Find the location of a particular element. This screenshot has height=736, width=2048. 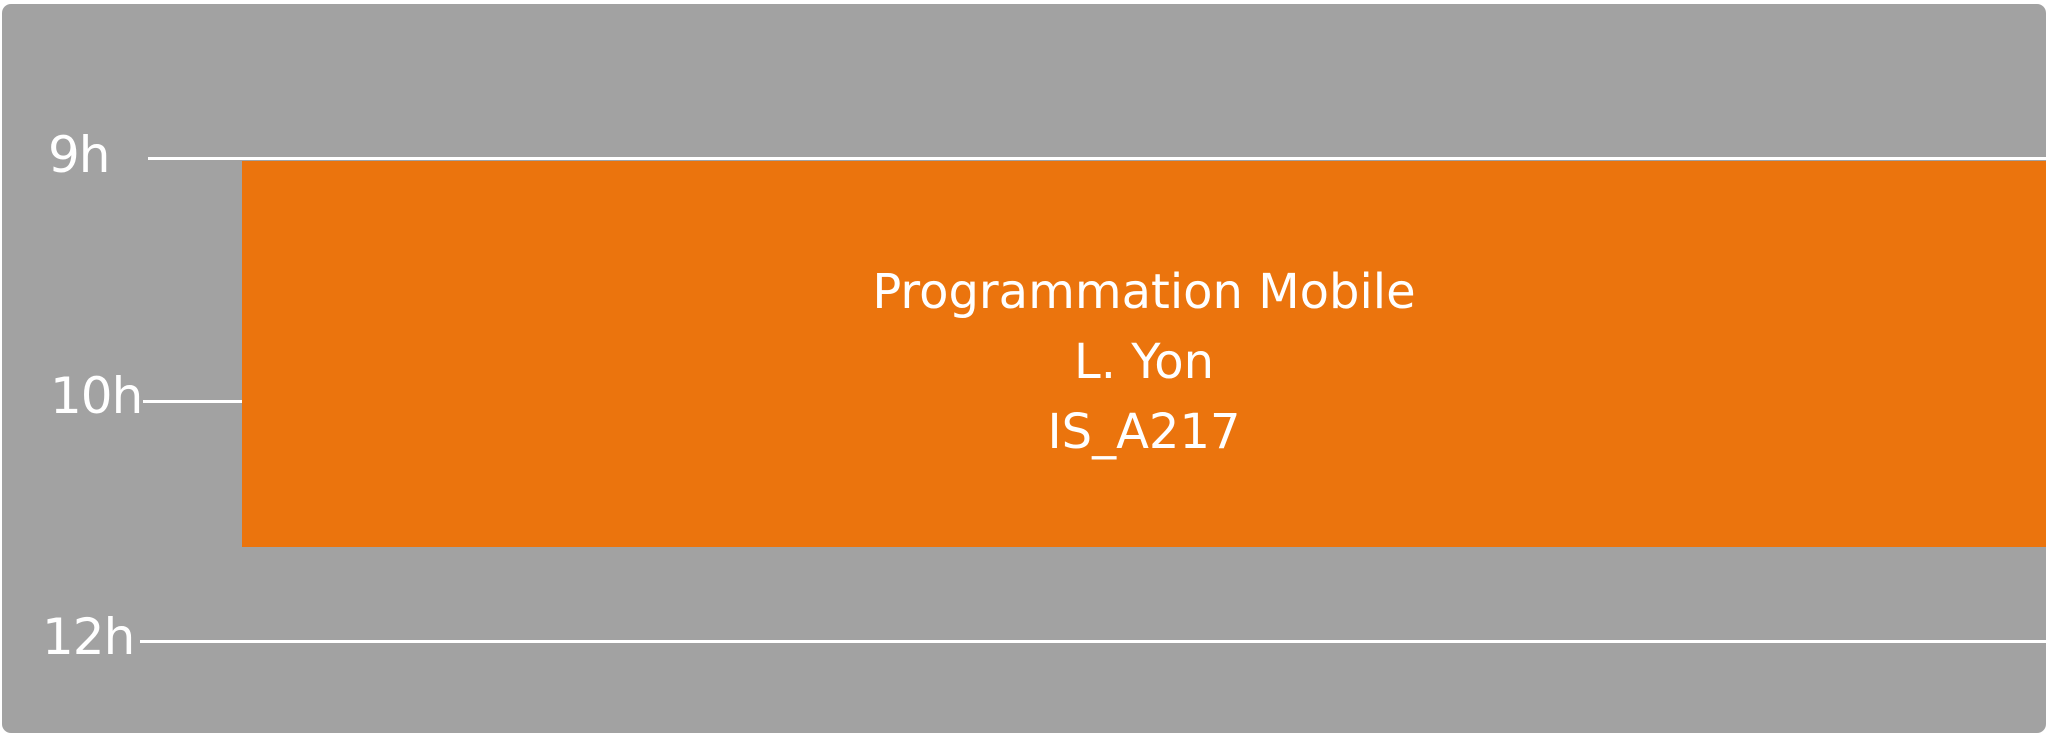

hour-label-9h: 9h is located at coordinates (79, 155).